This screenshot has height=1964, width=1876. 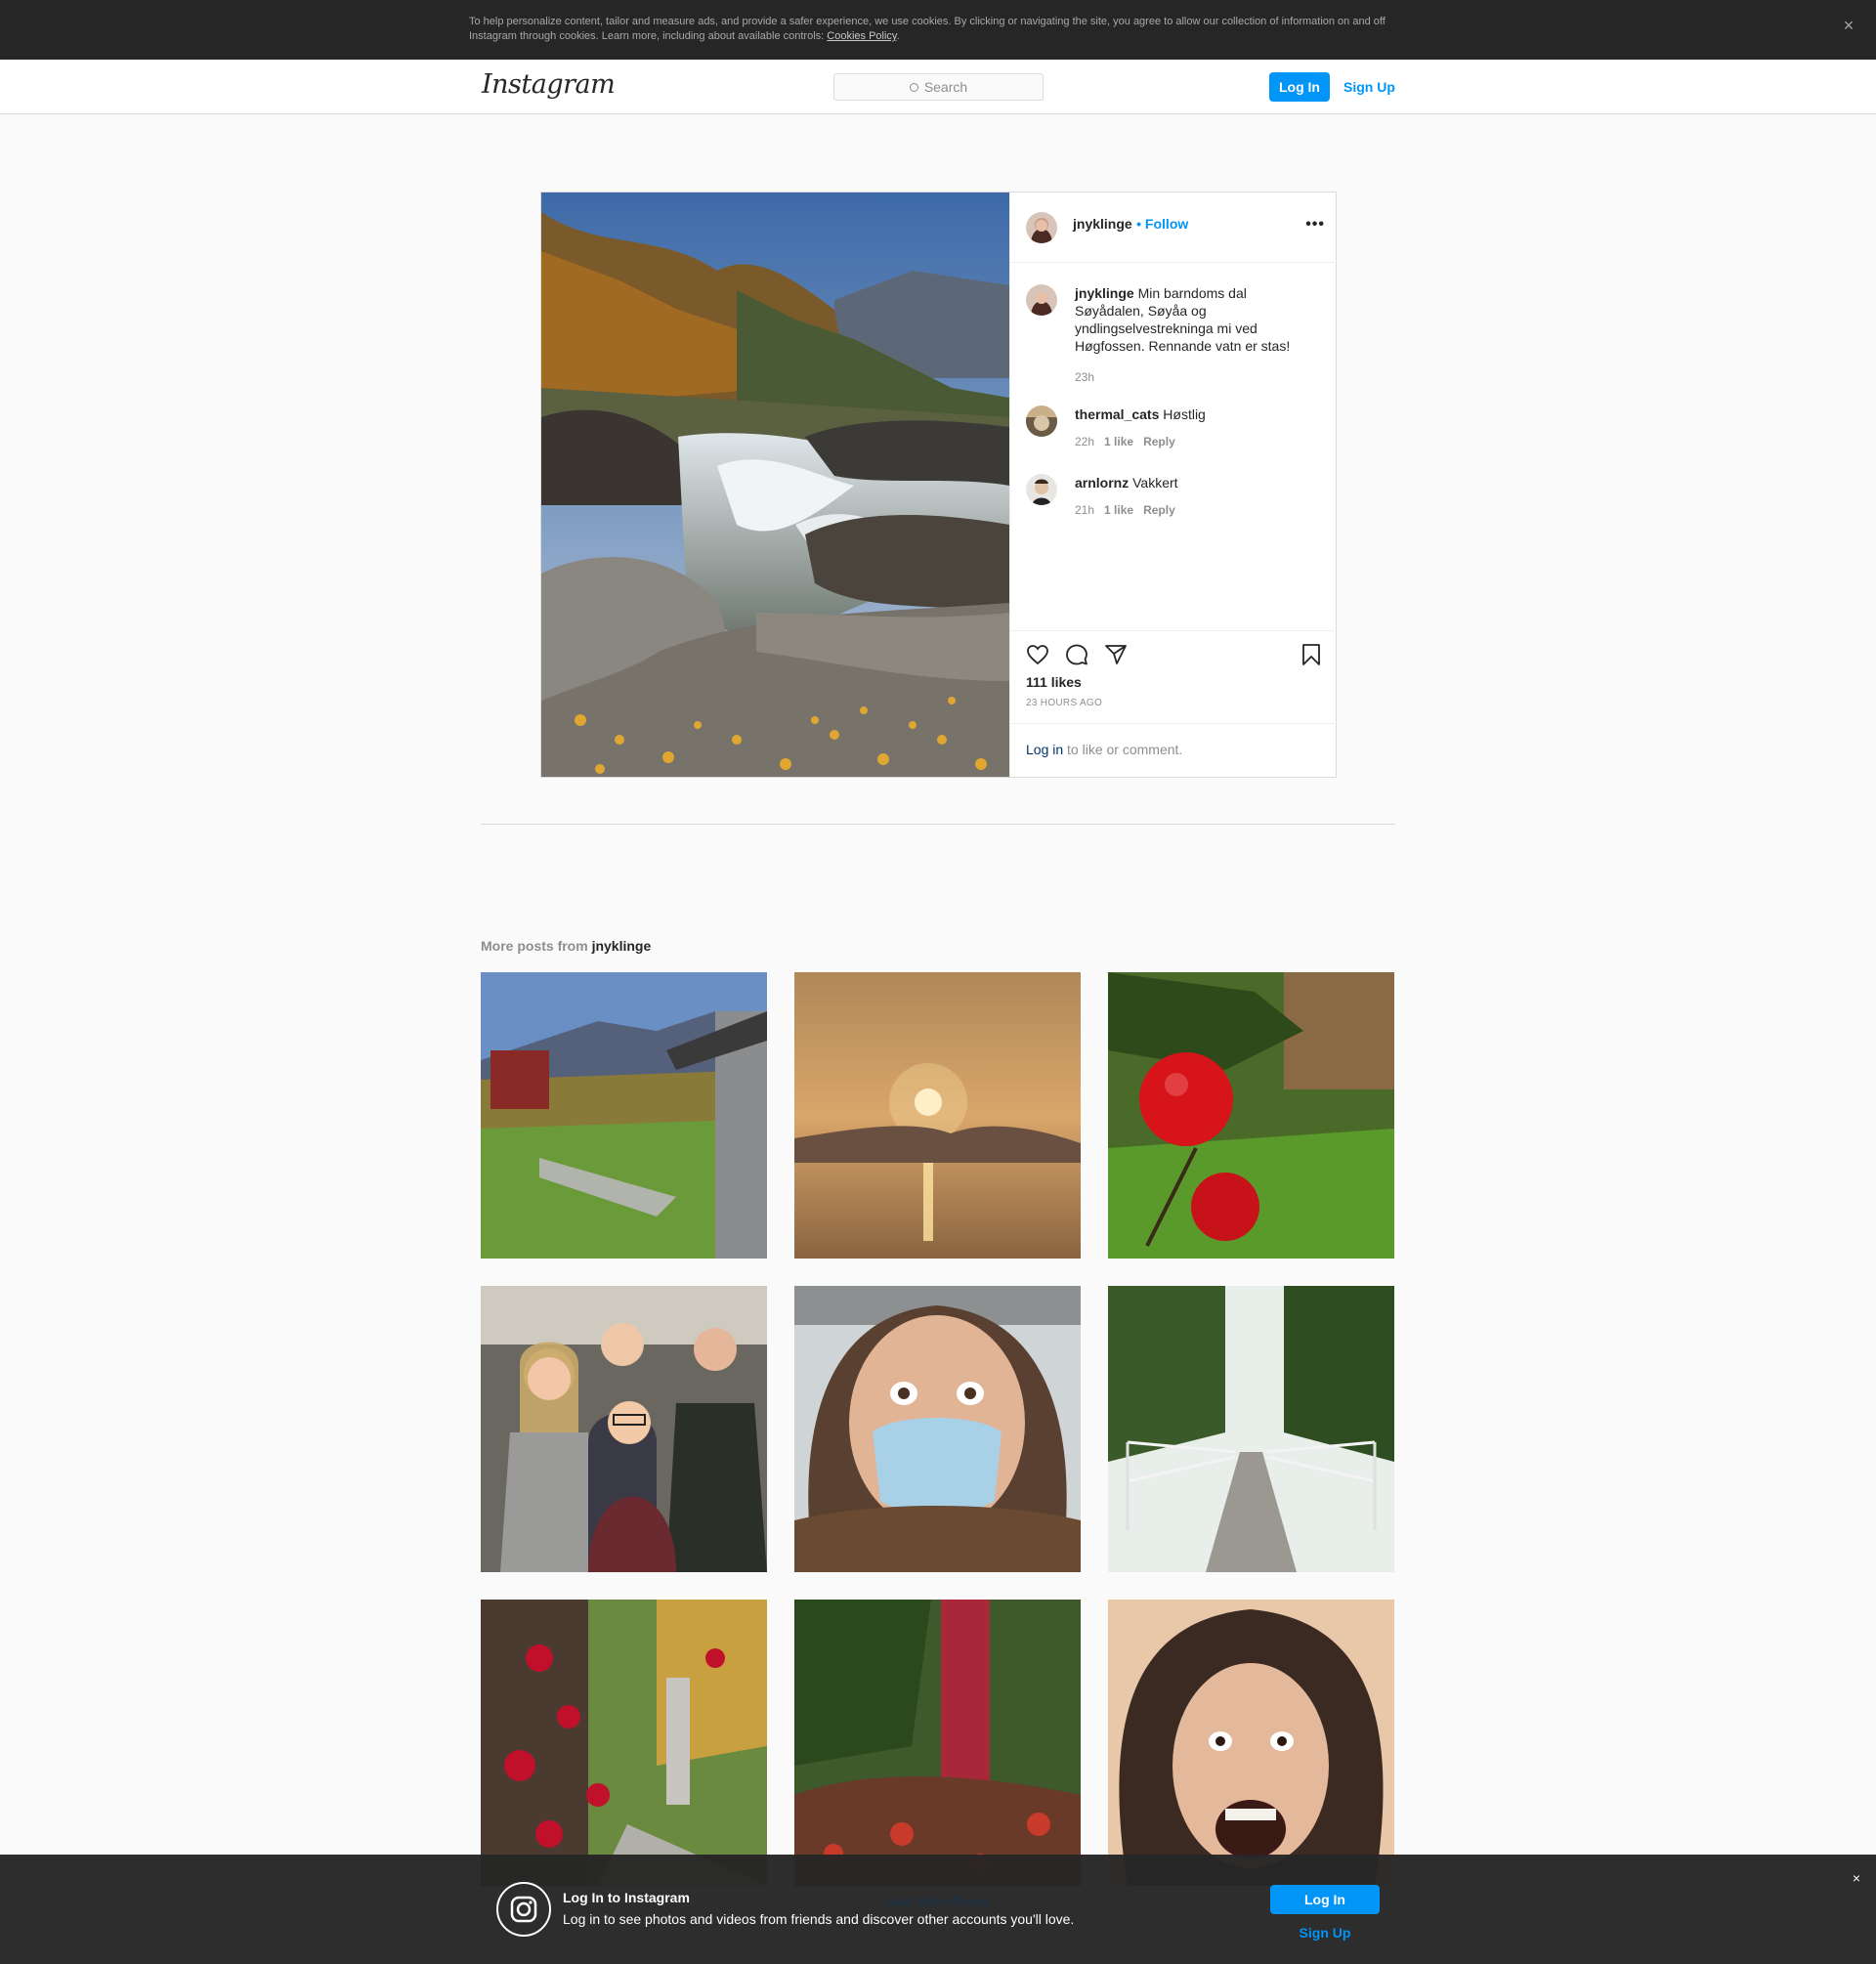 I want to click on instagram-camera-icon, so click(x=523, y=1909).